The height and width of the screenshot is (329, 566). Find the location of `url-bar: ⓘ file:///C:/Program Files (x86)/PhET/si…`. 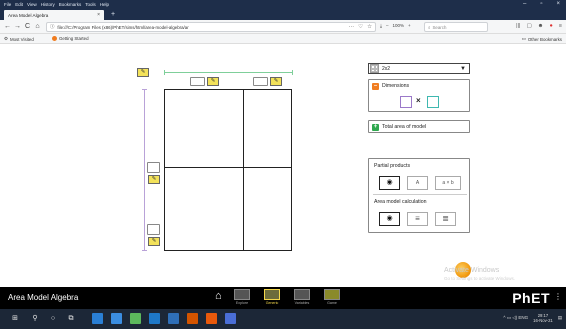

url-bar: ⓘ file:///C:/Program Files (x86)/PhET/si… is located at coordinates (211, 27).